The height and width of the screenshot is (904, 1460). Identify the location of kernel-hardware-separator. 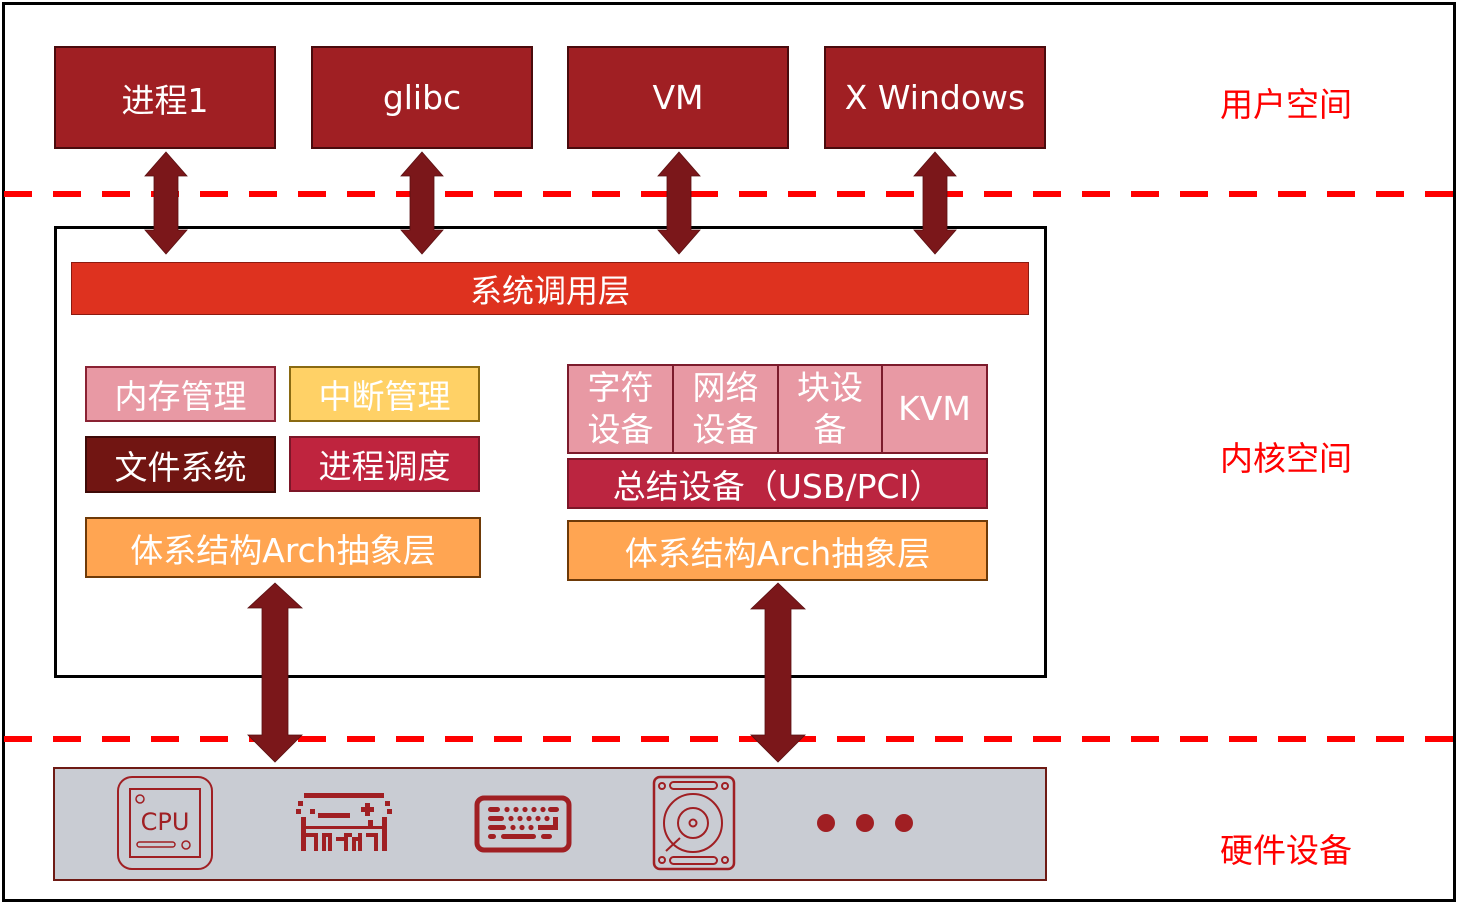
(731, 739).